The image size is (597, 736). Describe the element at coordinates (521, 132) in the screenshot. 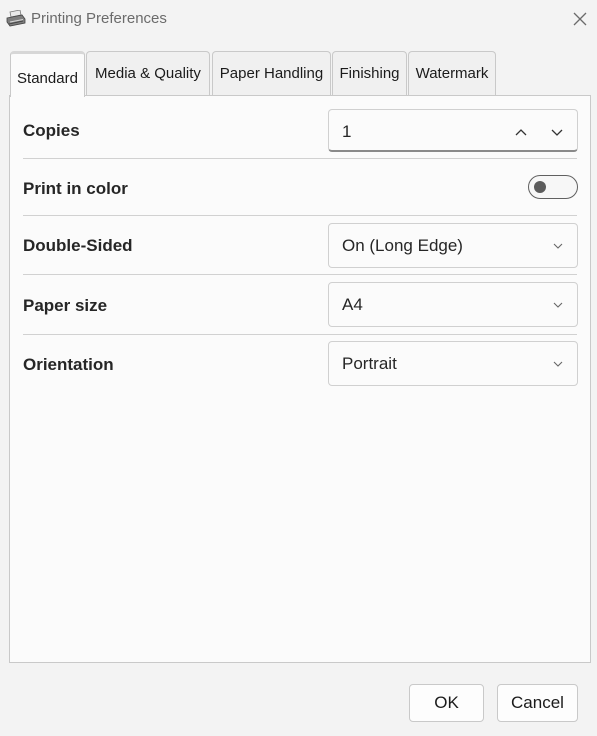

I see `chevron-up-icon` at that location.